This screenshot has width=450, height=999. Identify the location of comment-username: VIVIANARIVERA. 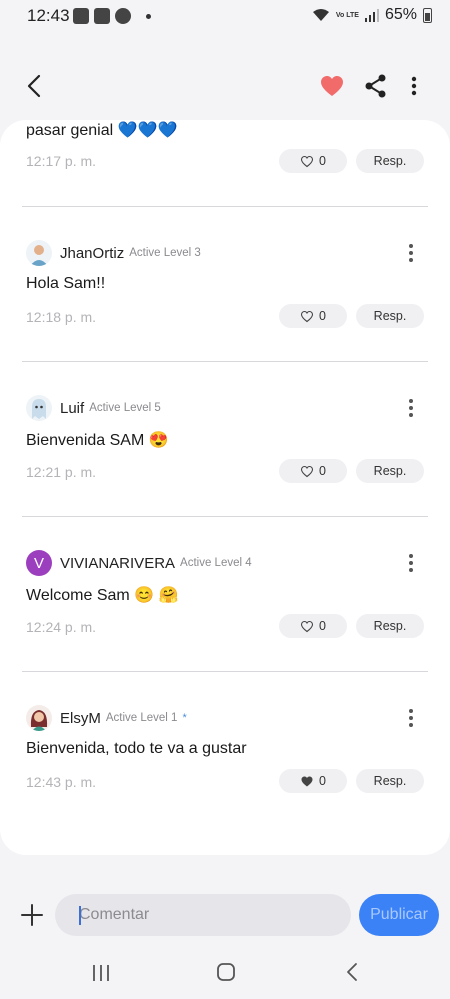
(117, 563).